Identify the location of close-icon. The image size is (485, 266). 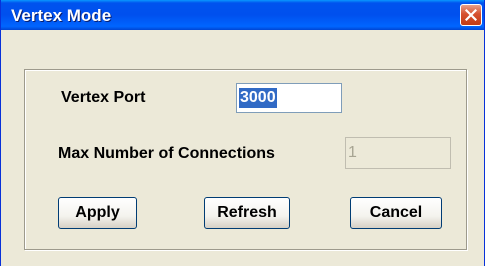
(471, 15).